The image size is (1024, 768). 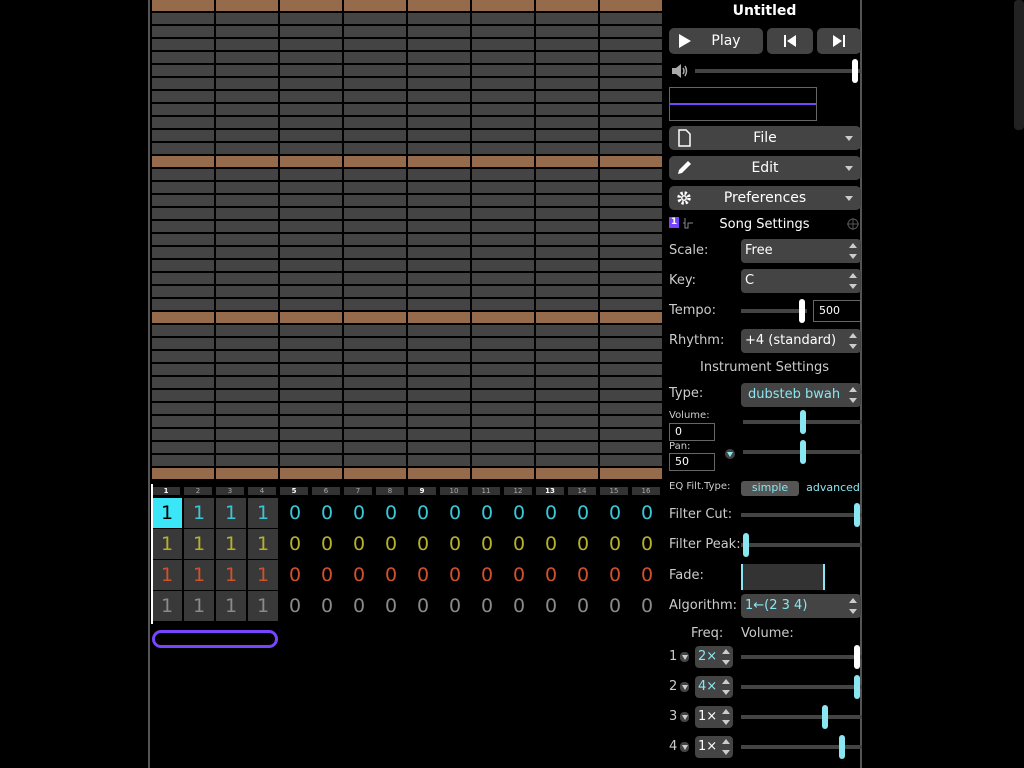 I want to click on pan-input: 50, so click(x=692, y=462).